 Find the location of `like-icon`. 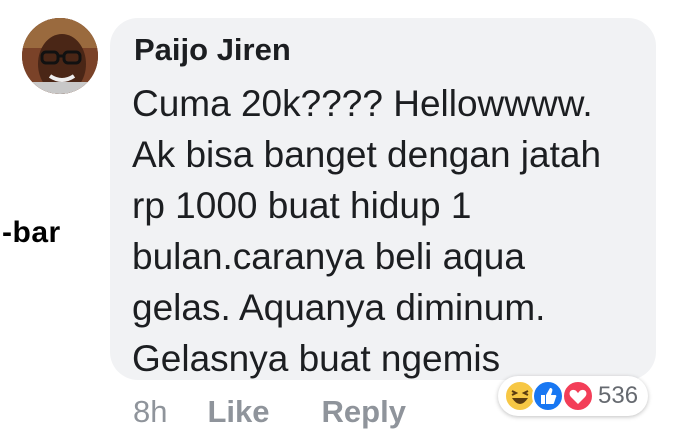

like-icon is located at coordinates (548, 396).